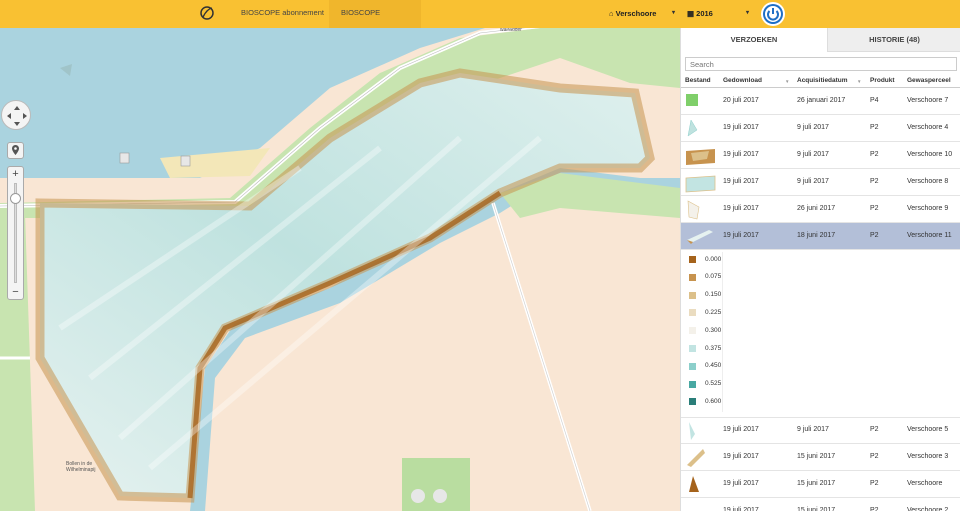  Describe the element at coordinates (820, 430) in the screenshot. I see `table-row: 19 juli 2017 9 juli 2017 P2 Verschoore 5` at that location.